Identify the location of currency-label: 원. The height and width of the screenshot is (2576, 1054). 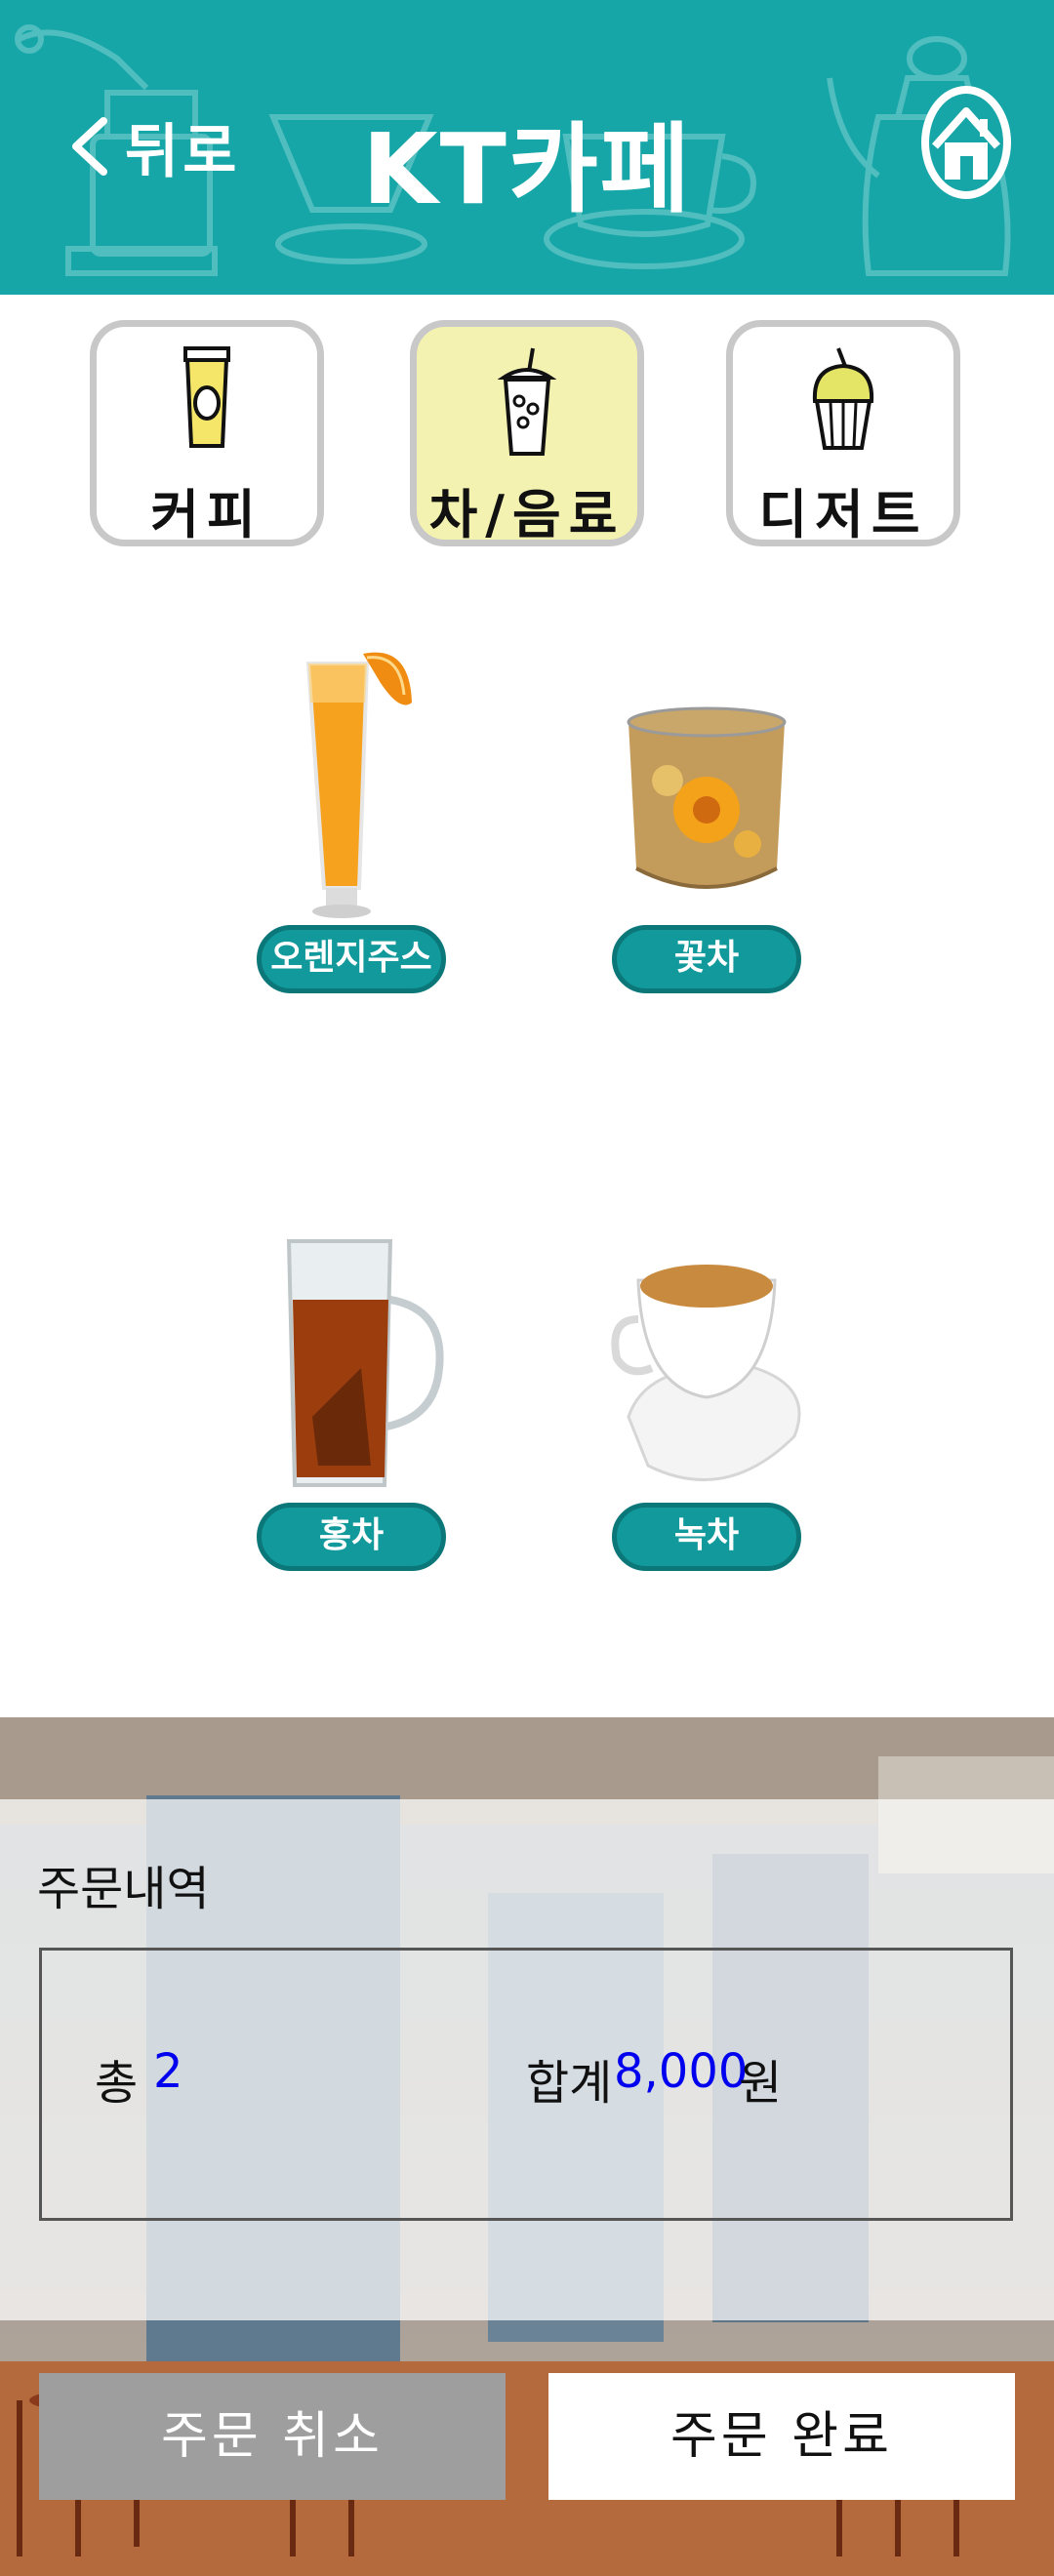
(761, 2083).